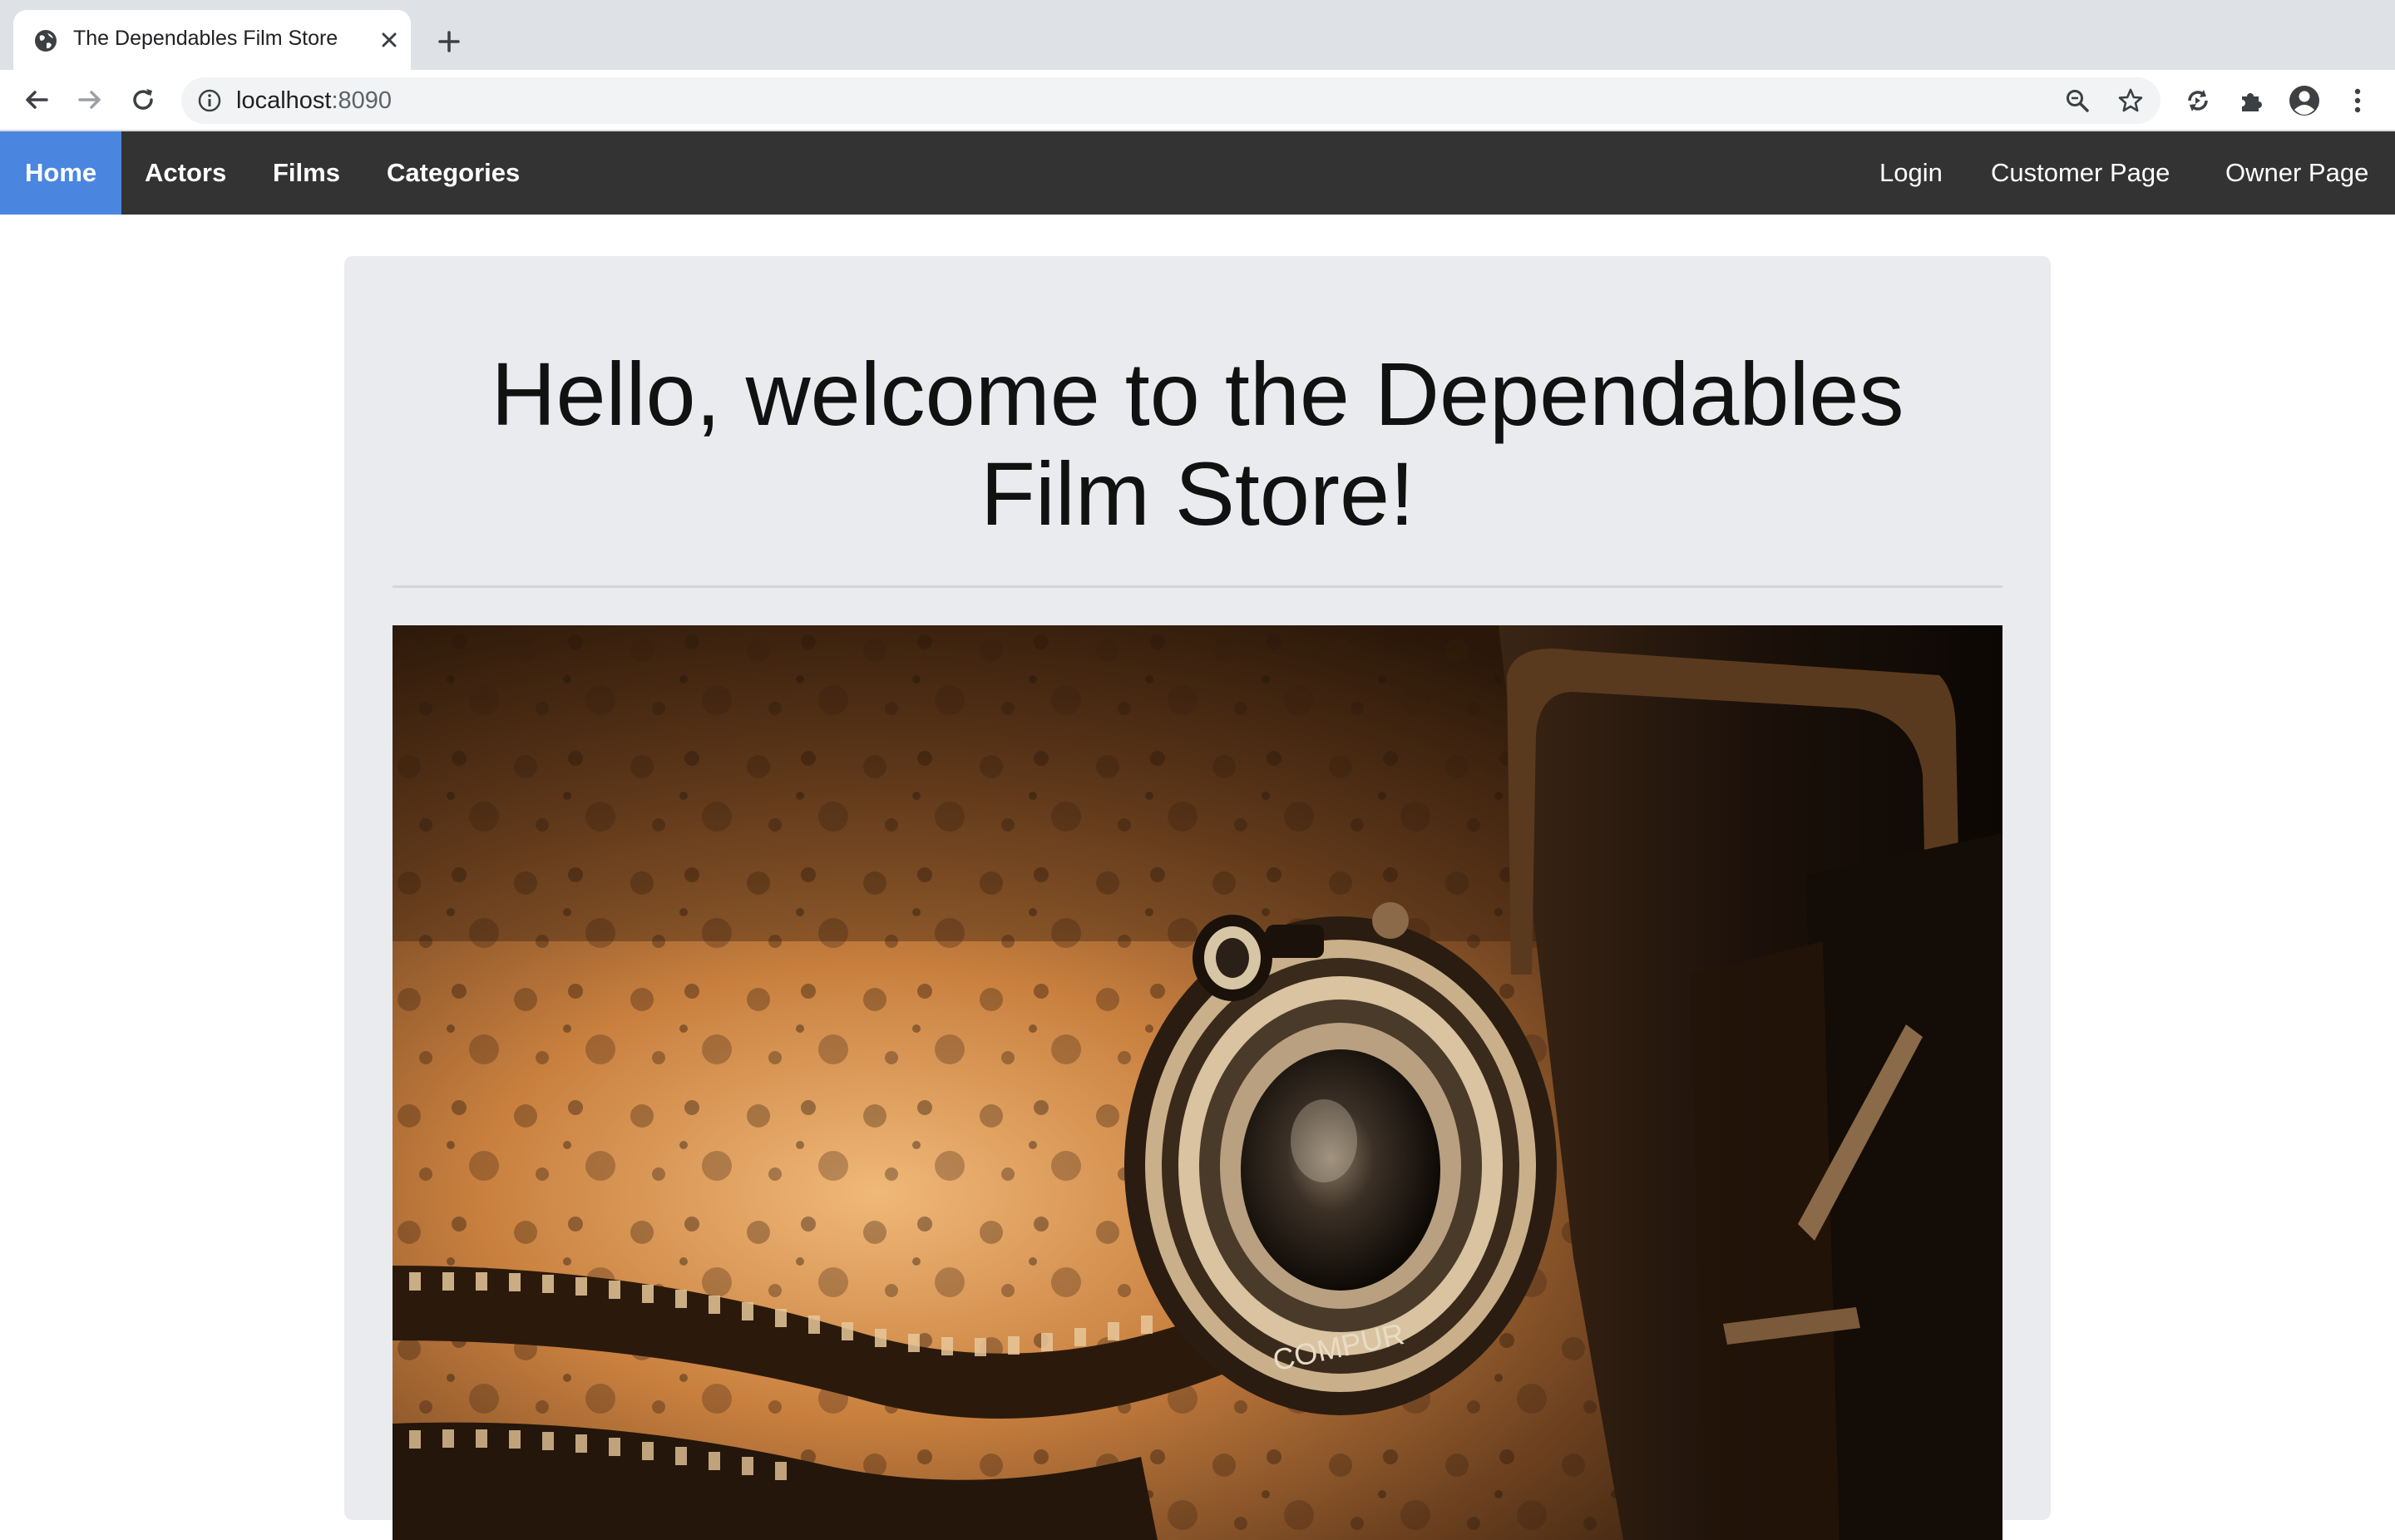 The height and width of the screenshot is (1540, 2395). I want to click on url-text: localhost:8090, so click(314, 101).